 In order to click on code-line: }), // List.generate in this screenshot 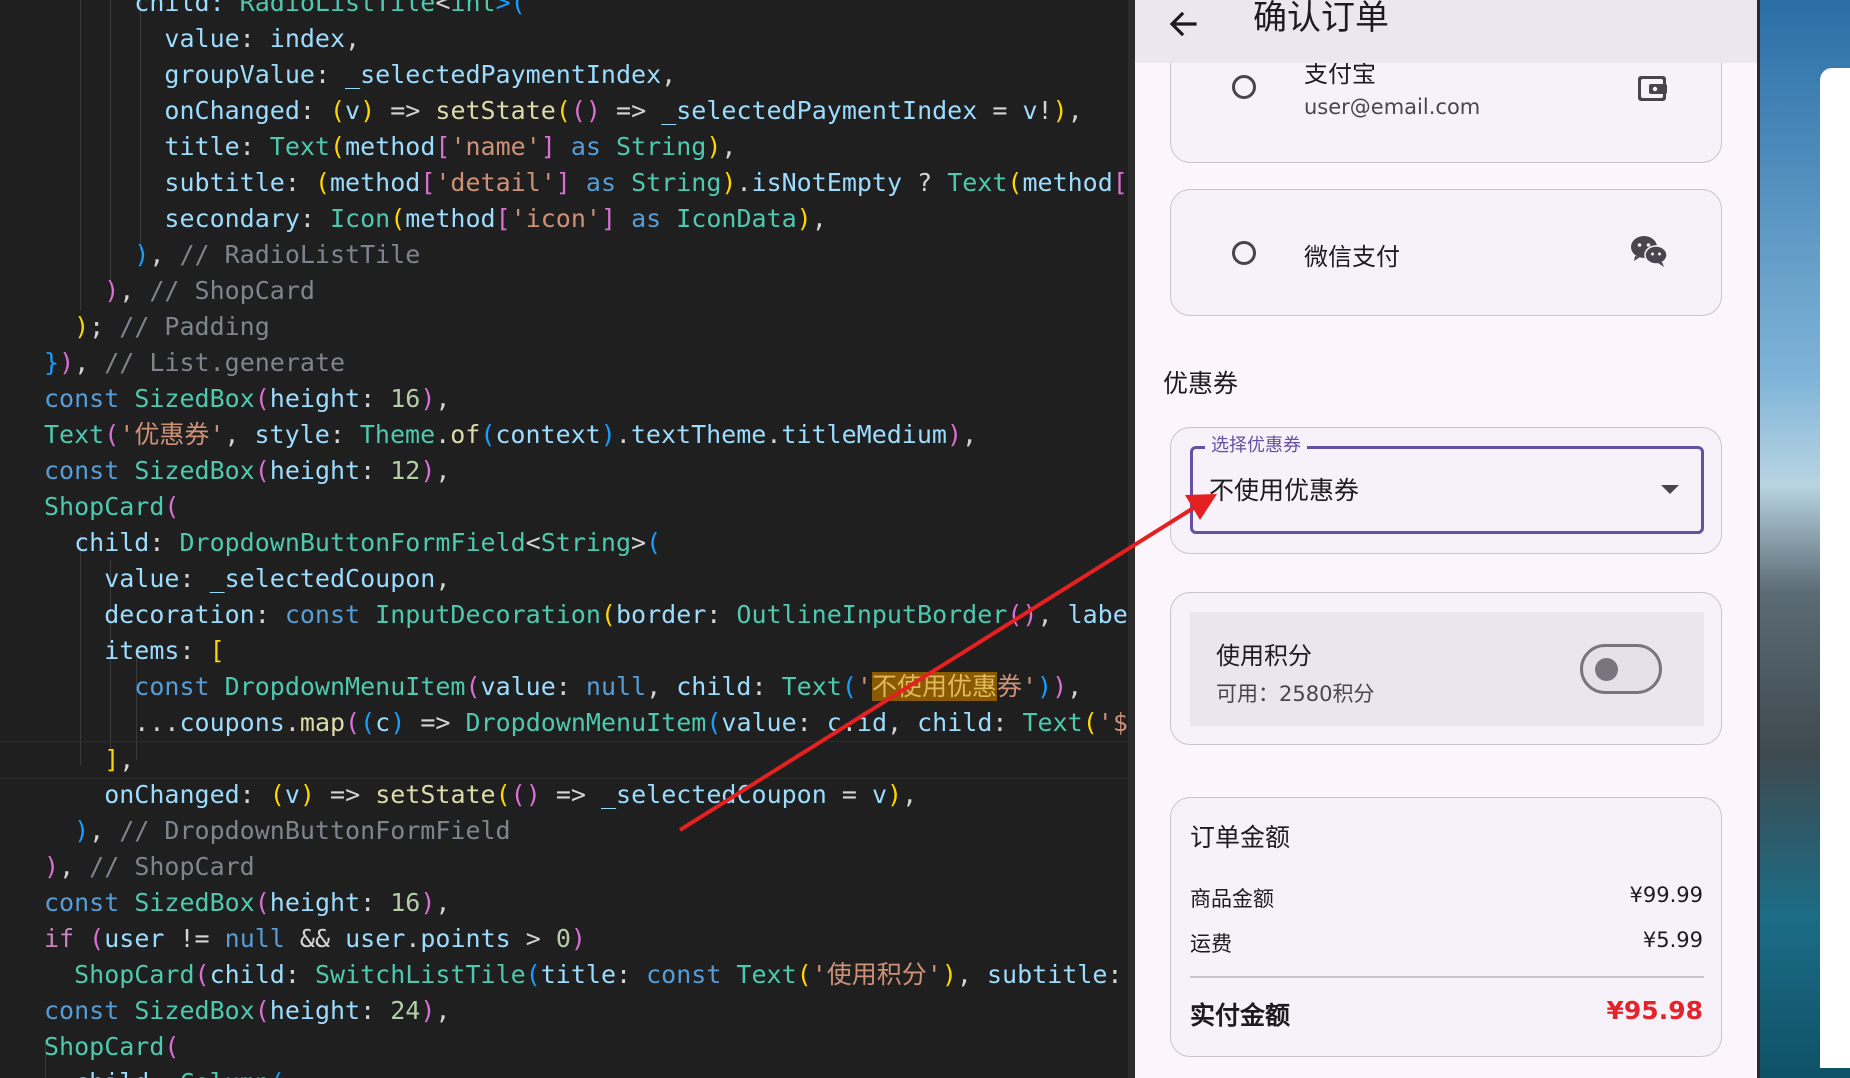, I will do `click(564, 363)`.